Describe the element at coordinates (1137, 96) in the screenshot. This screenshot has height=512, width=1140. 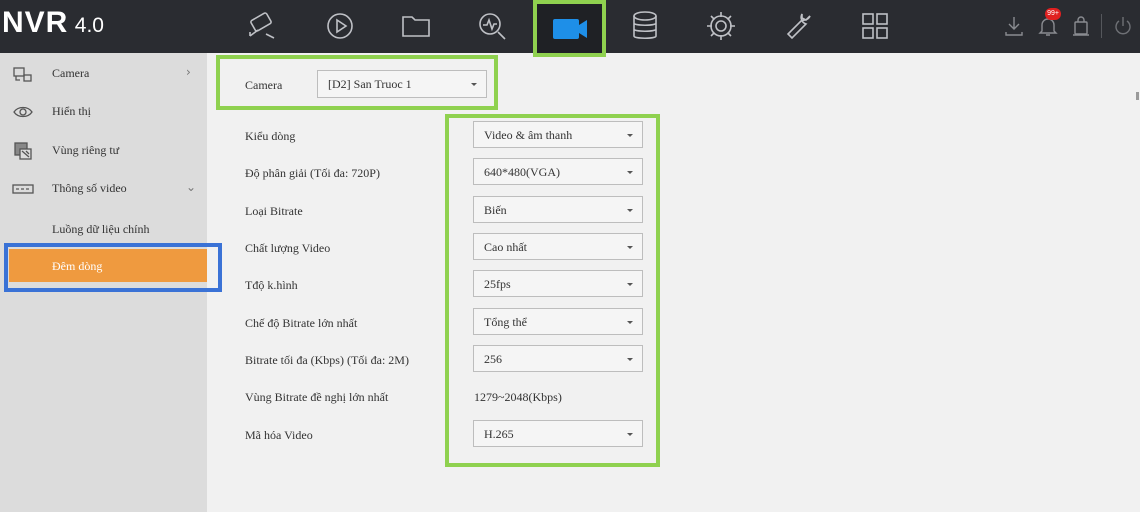
I see `scrollbar-handle` at that location.